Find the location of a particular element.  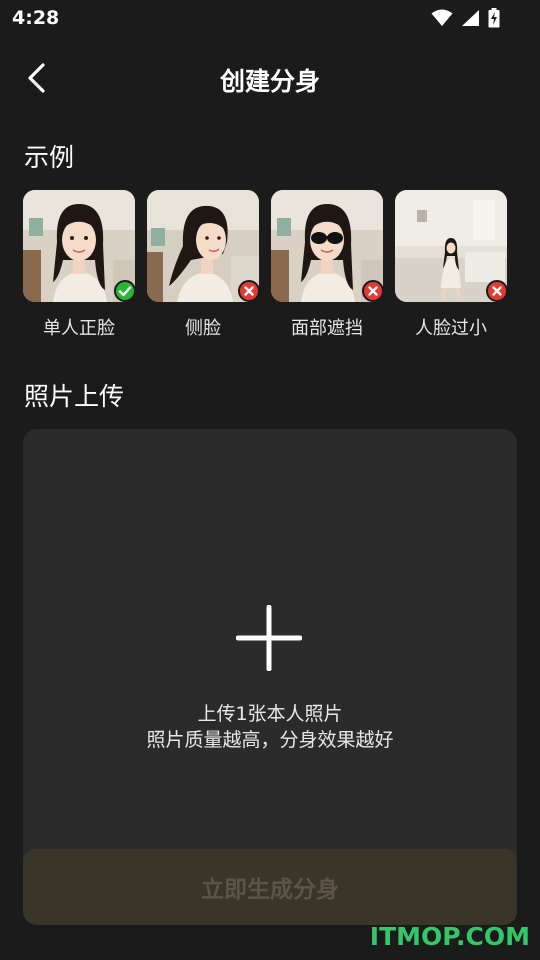

check-icon is located at coordinates (125, 291).